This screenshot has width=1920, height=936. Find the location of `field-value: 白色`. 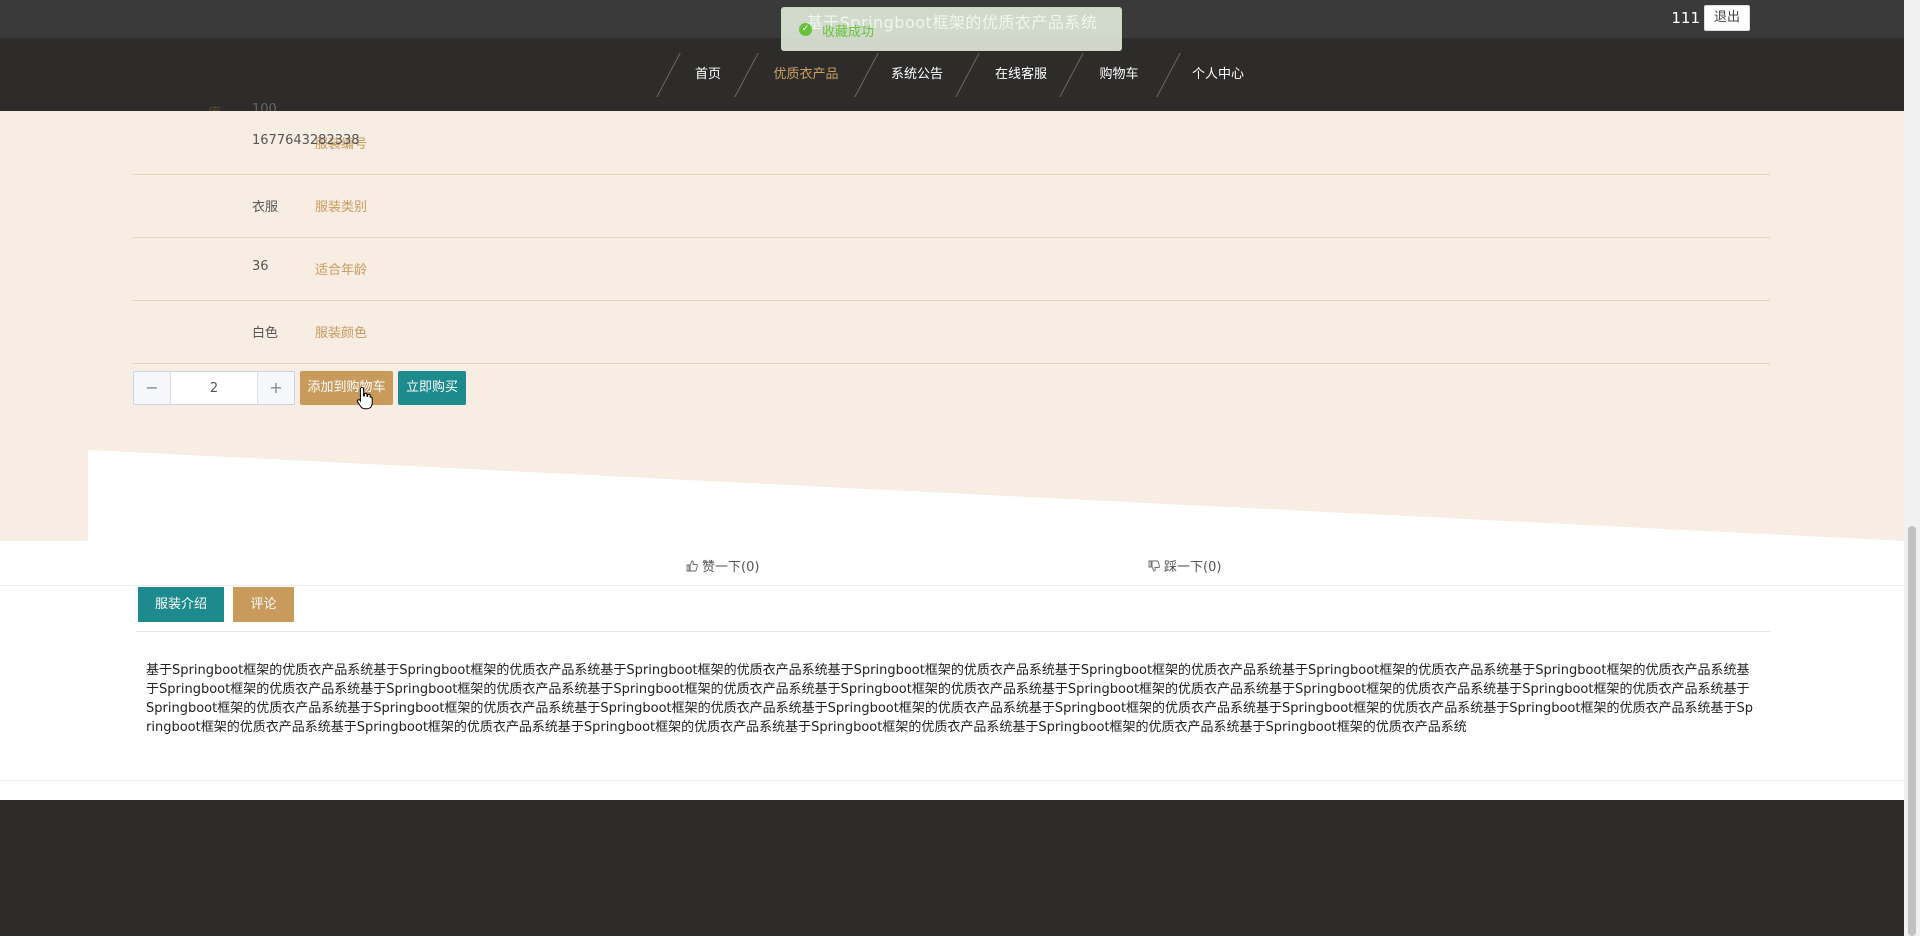

field-value: 白色 is located at coordinates (265, 333).